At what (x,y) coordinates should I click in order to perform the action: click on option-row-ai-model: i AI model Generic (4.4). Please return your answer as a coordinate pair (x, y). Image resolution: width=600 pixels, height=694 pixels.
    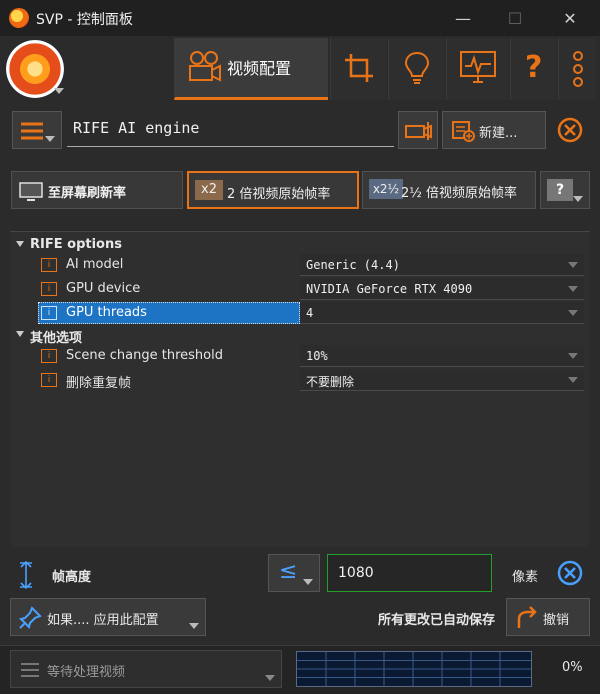
    Looking at the image, I should click on (300, 265).